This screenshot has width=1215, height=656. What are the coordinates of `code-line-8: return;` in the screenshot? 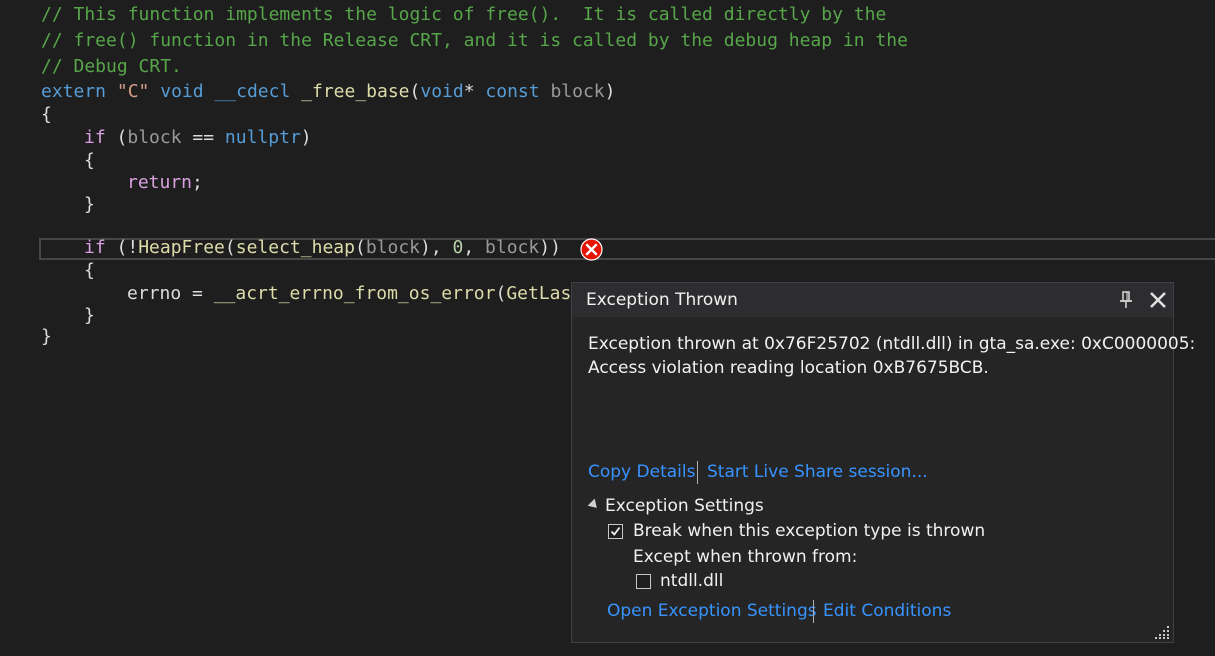 It's located at (165, 183).